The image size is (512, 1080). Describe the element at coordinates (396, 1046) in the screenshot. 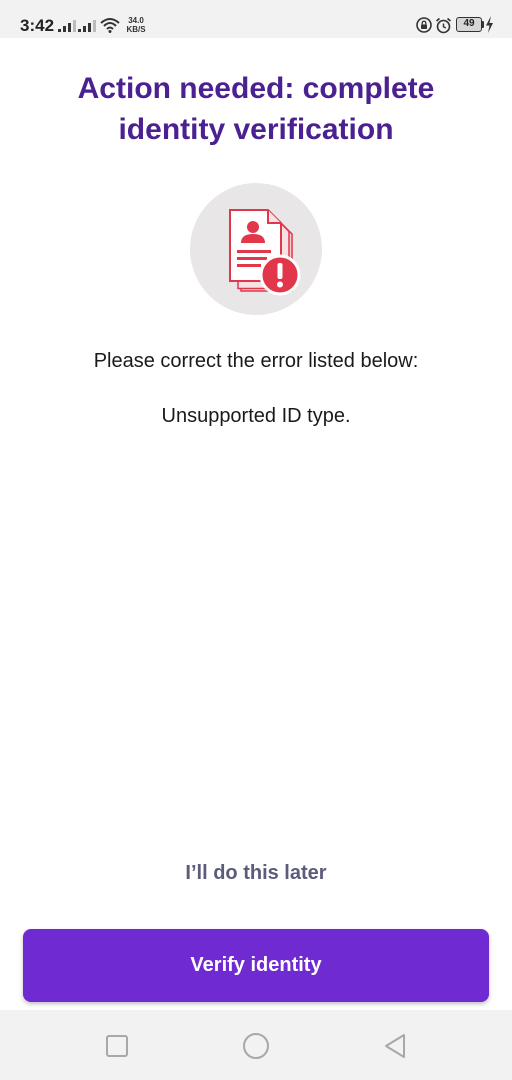

I see `back-icon` at that location.